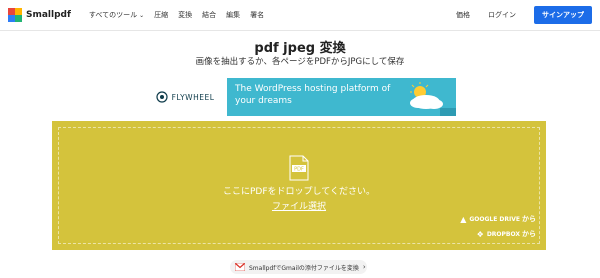 The width and height of the screenshot is (600, 278). I want to click on choose-file-link: ファイル選択, so click(299, 205).